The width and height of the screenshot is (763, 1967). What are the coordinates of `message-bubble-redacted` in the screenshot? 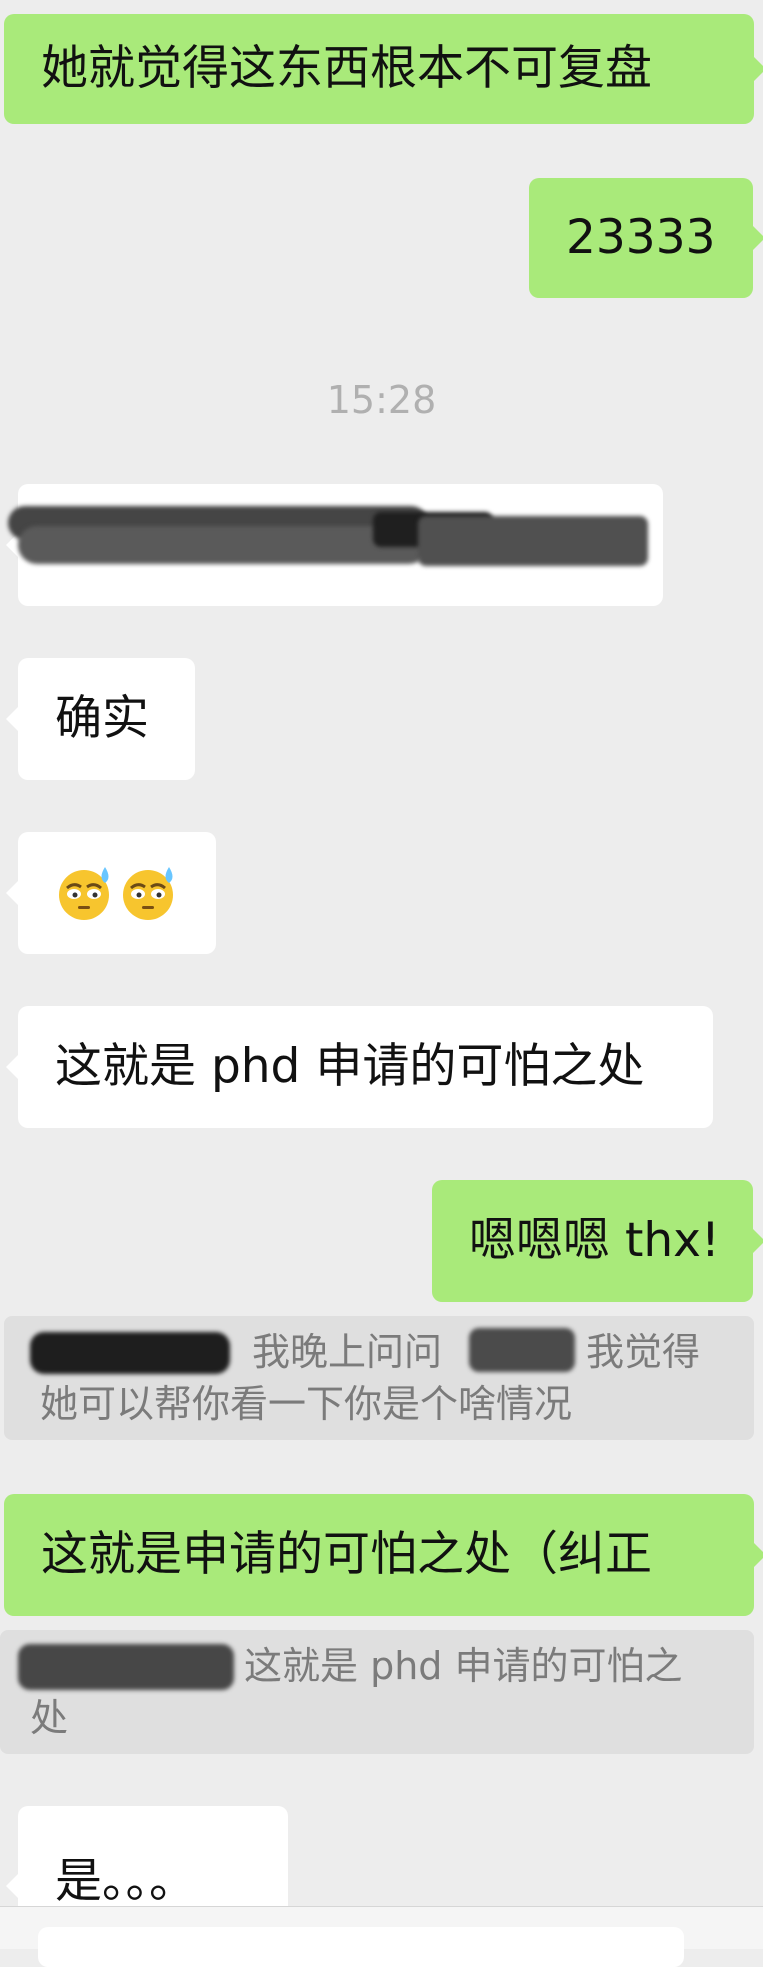 It's located at (334, 545).